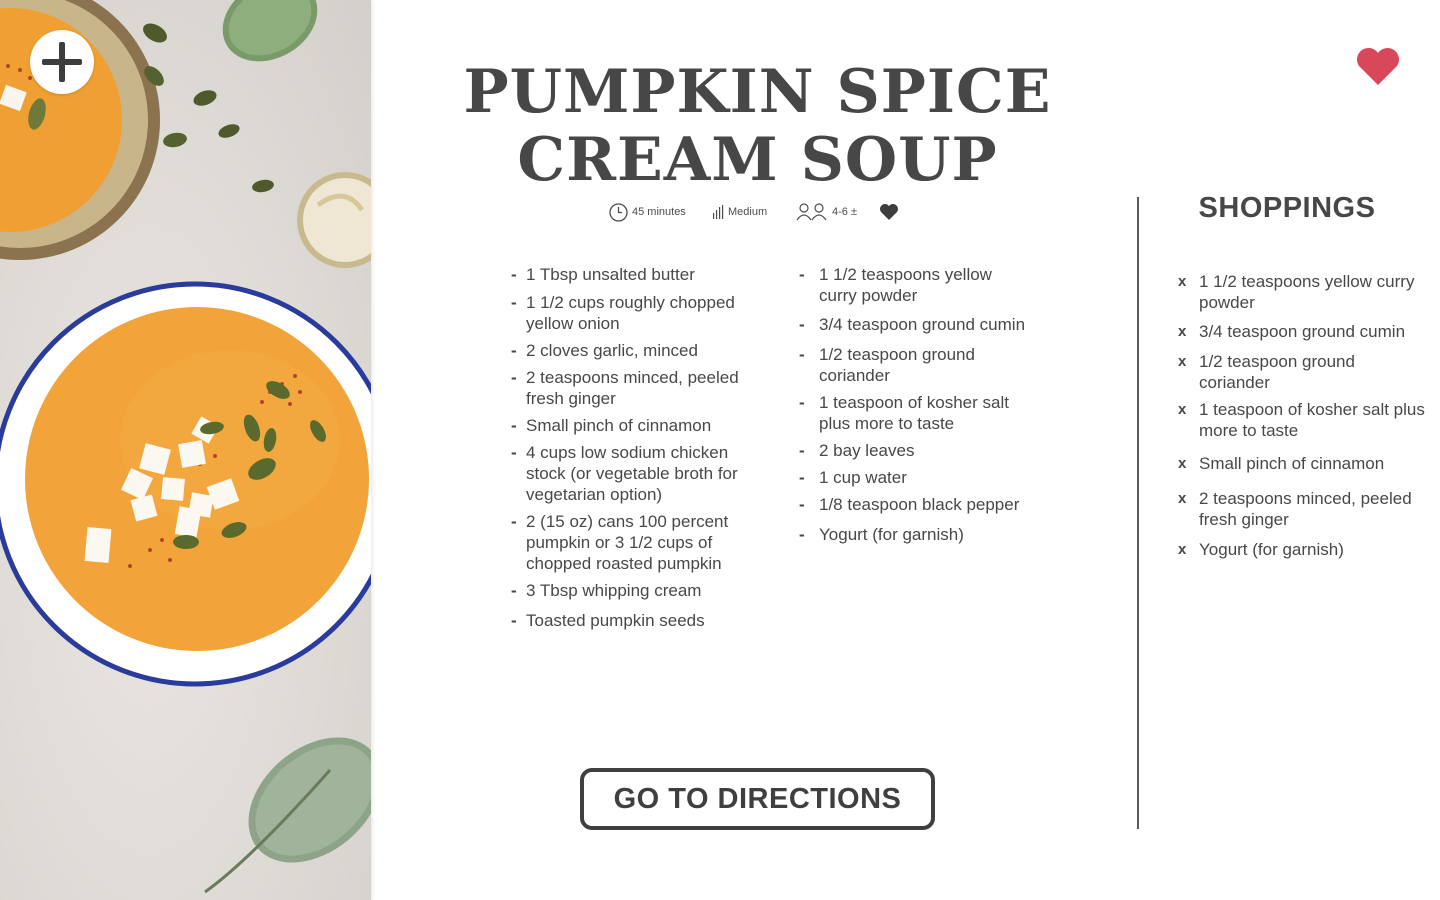 Image resolution: width=1440 pixels, height=900 pixels. What do you see at coordinates (1305, 509) in the screenshot?
I see `shopping-item-text: 2 teaspoons minced, peeled fresh ginger` at bounding box center [1305, 509].